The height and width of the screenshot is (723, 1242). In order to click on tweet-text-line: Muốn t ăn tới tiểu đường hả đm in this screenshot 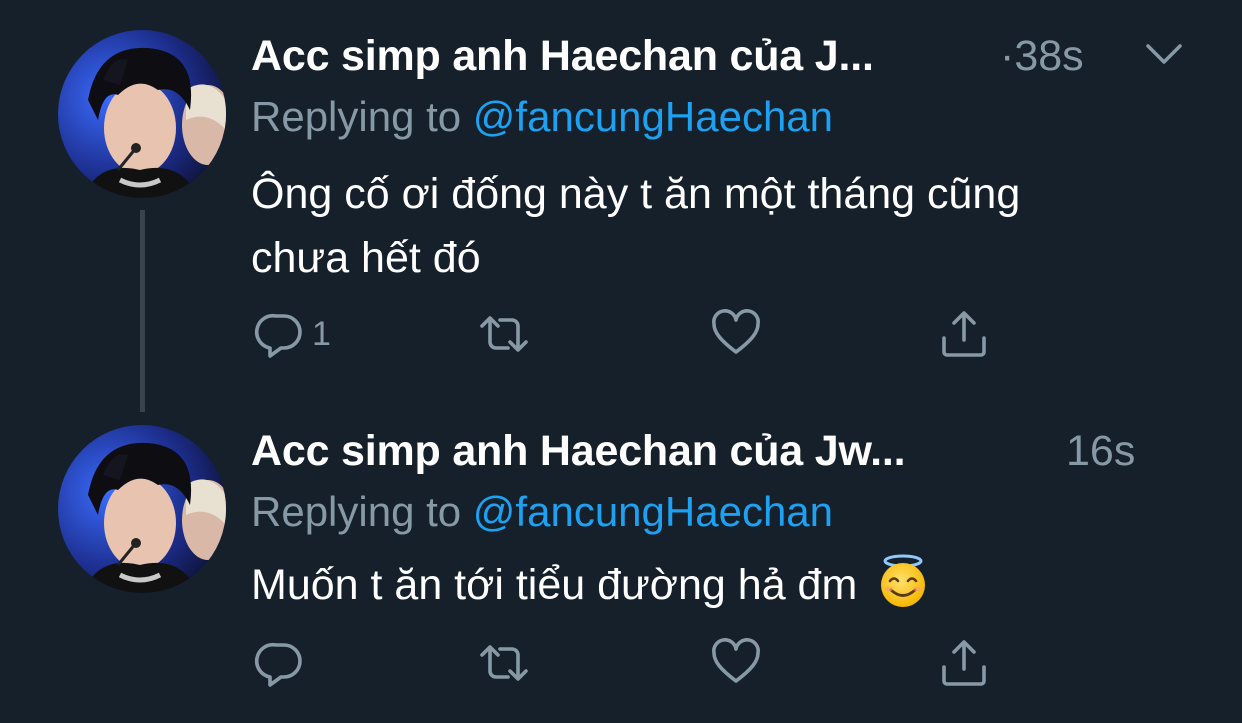, I will do `click(554, 585)`.